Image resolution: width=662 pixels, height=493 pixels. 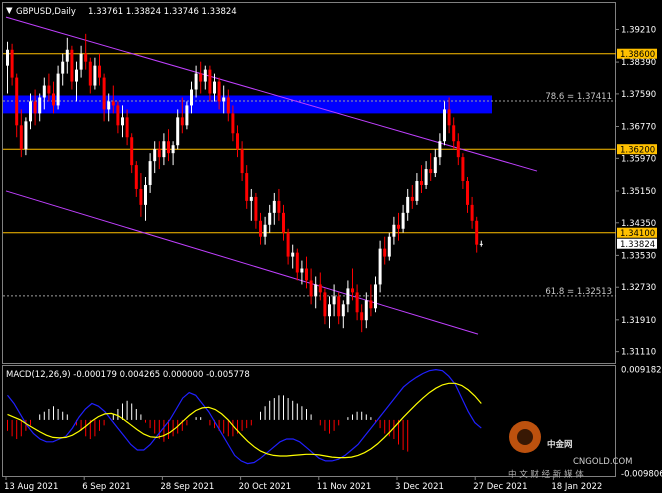 I want to click on price-tick-label: 1.31910, so click(x=638, y=321).